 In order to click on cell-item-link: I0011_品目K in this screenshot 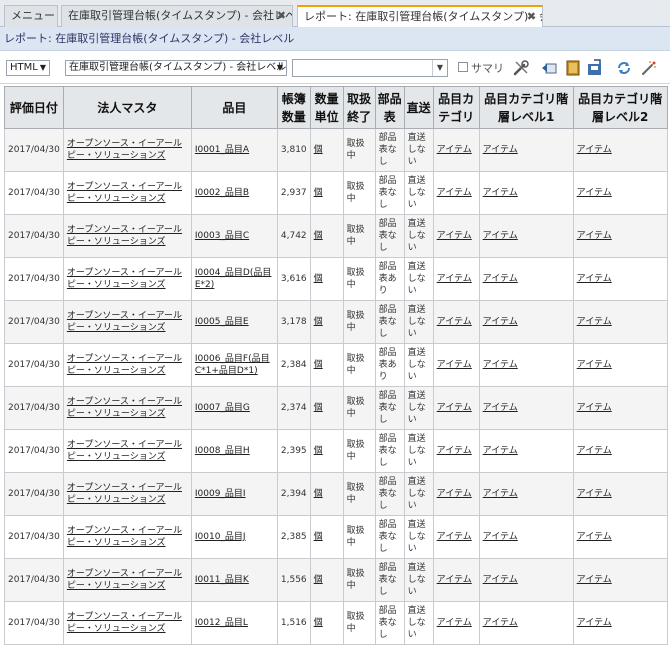, I will do `click(222, 580)`.